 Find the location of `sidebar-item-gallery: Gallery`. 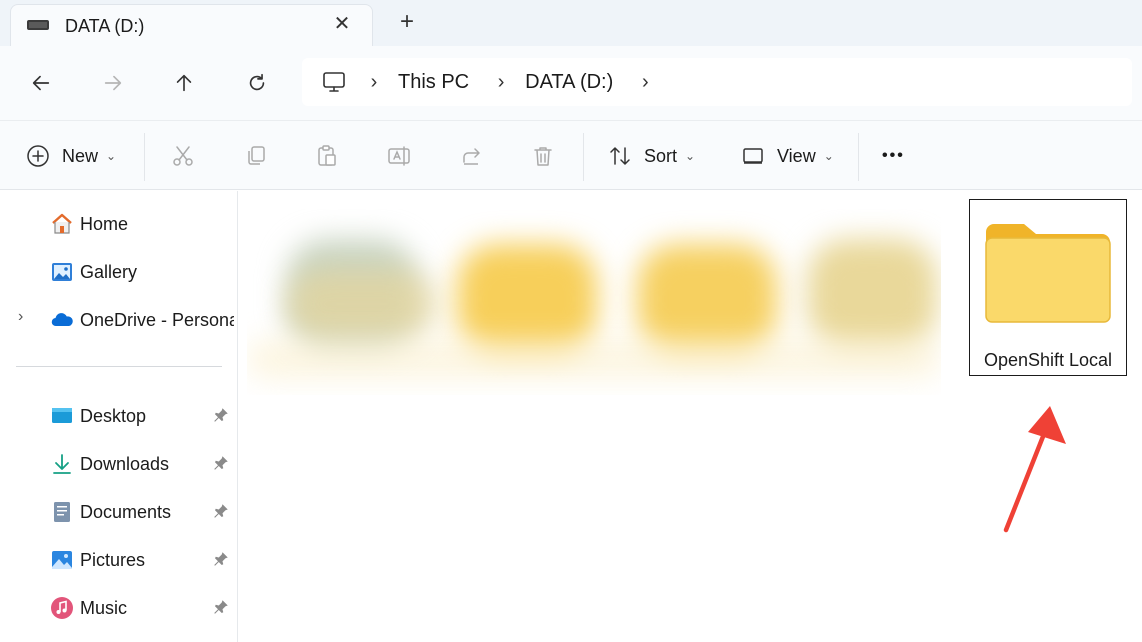

sidebar-item-gallery: Gallery is located at coordinates (118, 272).